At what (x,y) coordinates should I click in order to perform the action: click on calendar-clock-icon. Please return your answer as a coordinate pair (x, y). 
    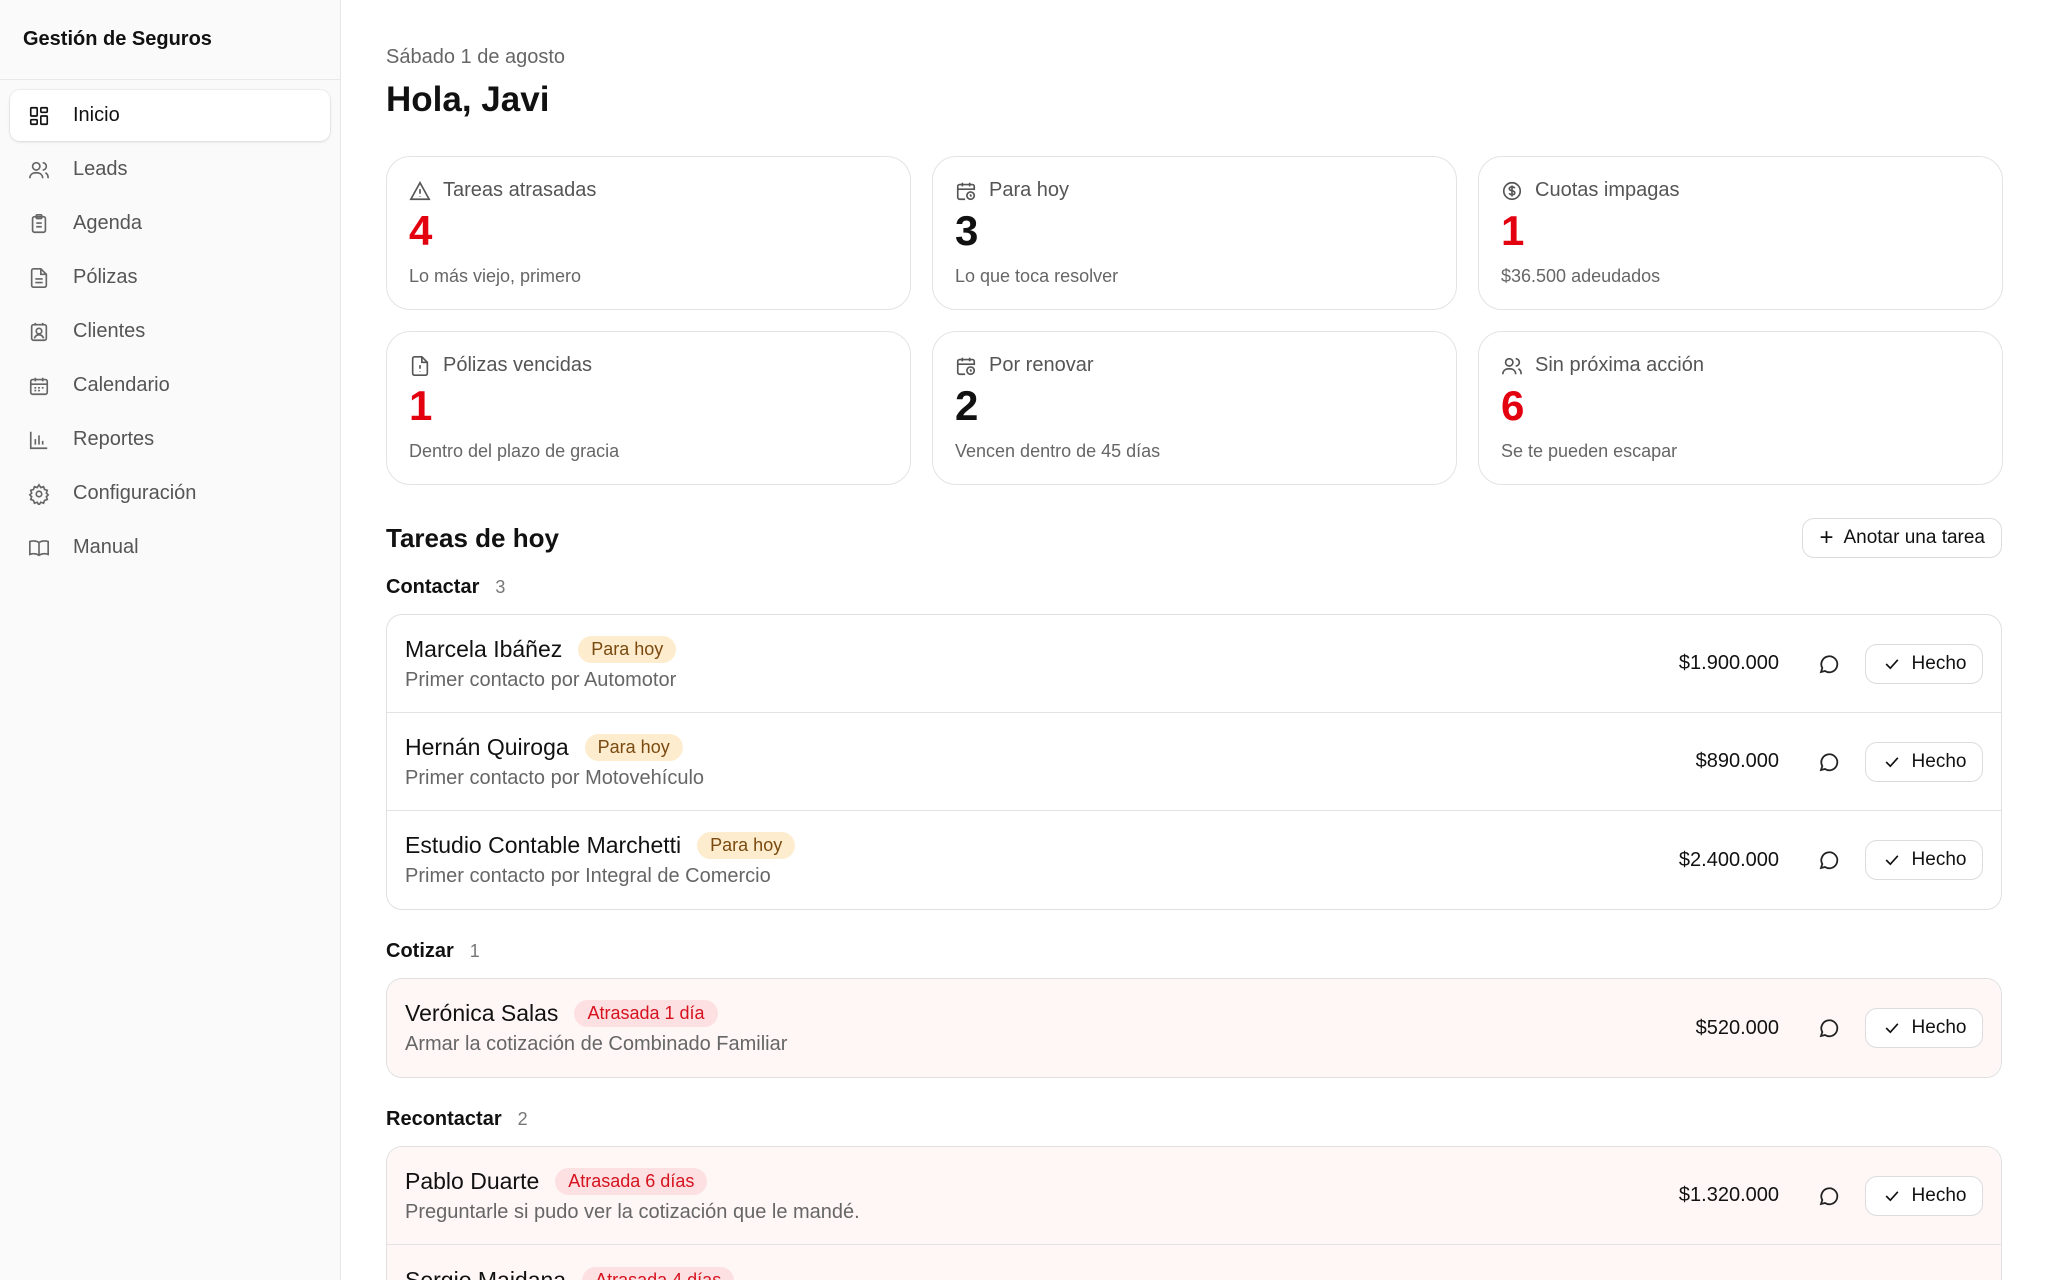
    Looking at the image, I should click on (966, 366).